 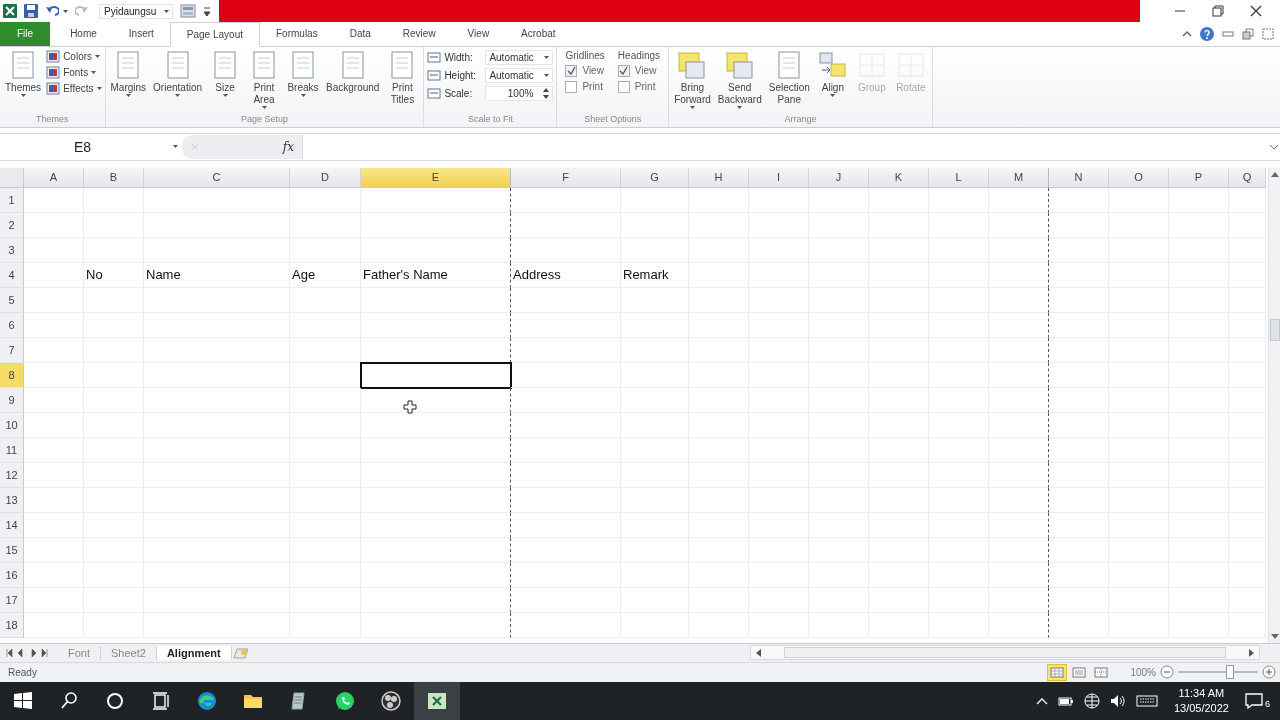 I want to click on notification-count: 6, so click(x=1267, y=704).